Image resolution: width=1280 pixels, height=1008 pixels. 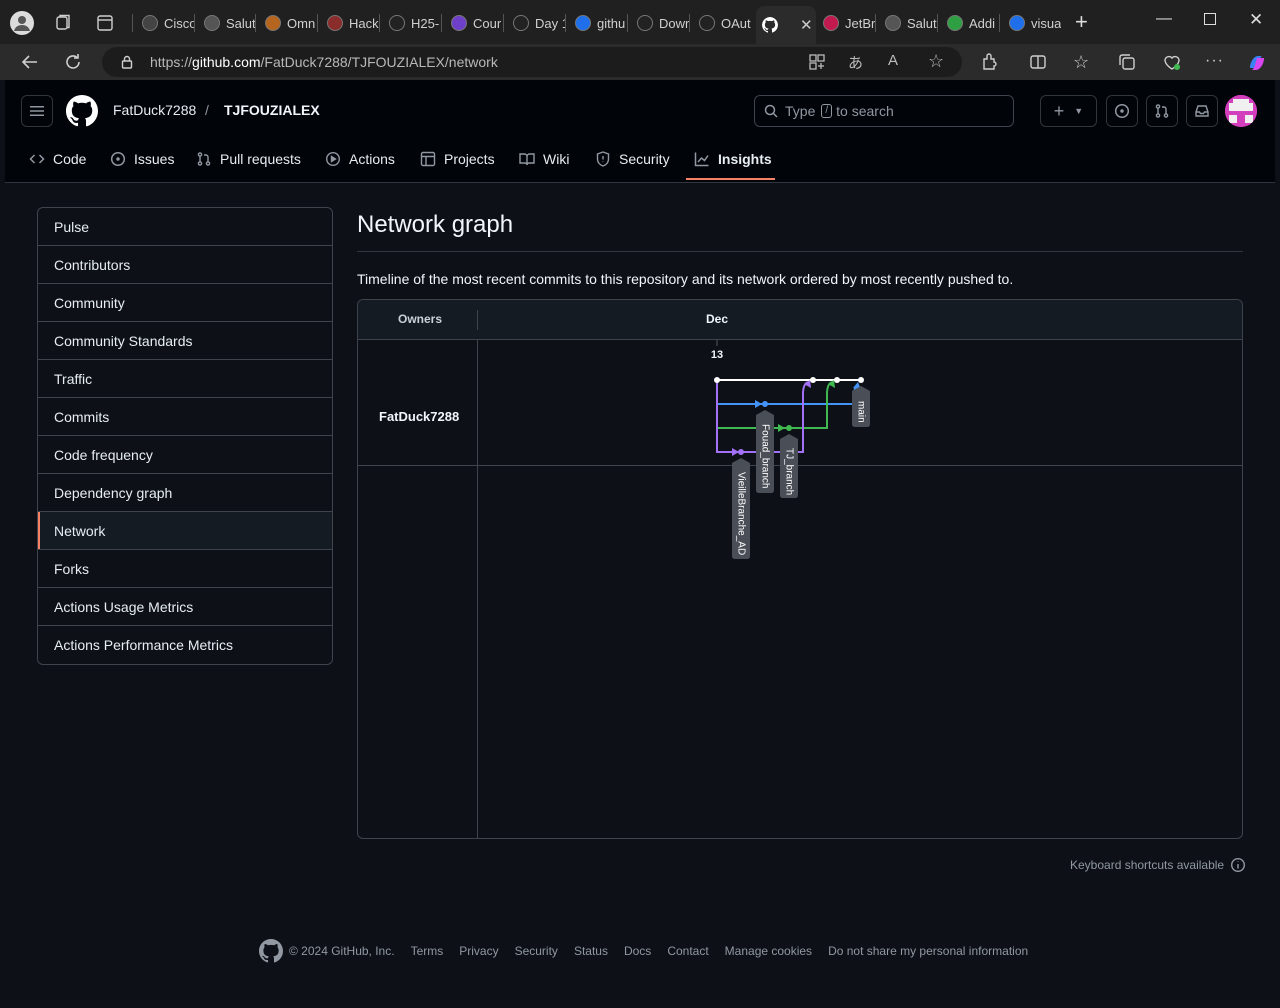 What do you see at coordinates (1164, 19) in the screenshot?
I see `minimize-button: —` at bounding box center [1164, 19].